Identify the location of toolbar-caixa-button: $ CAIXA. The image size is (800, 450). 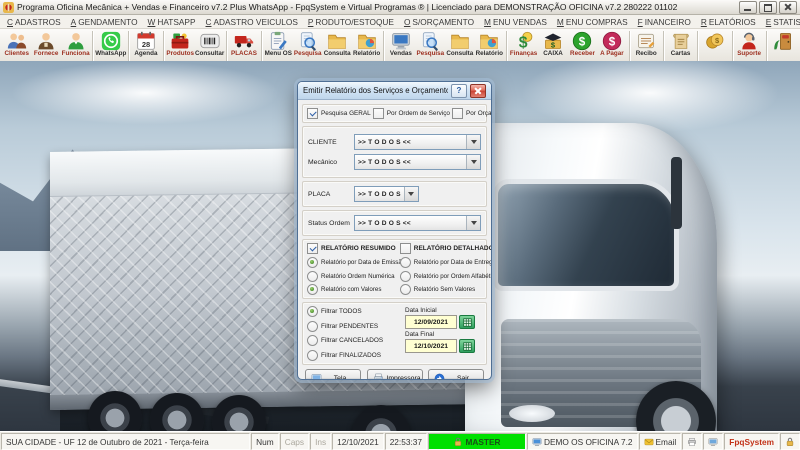
(552, 45).